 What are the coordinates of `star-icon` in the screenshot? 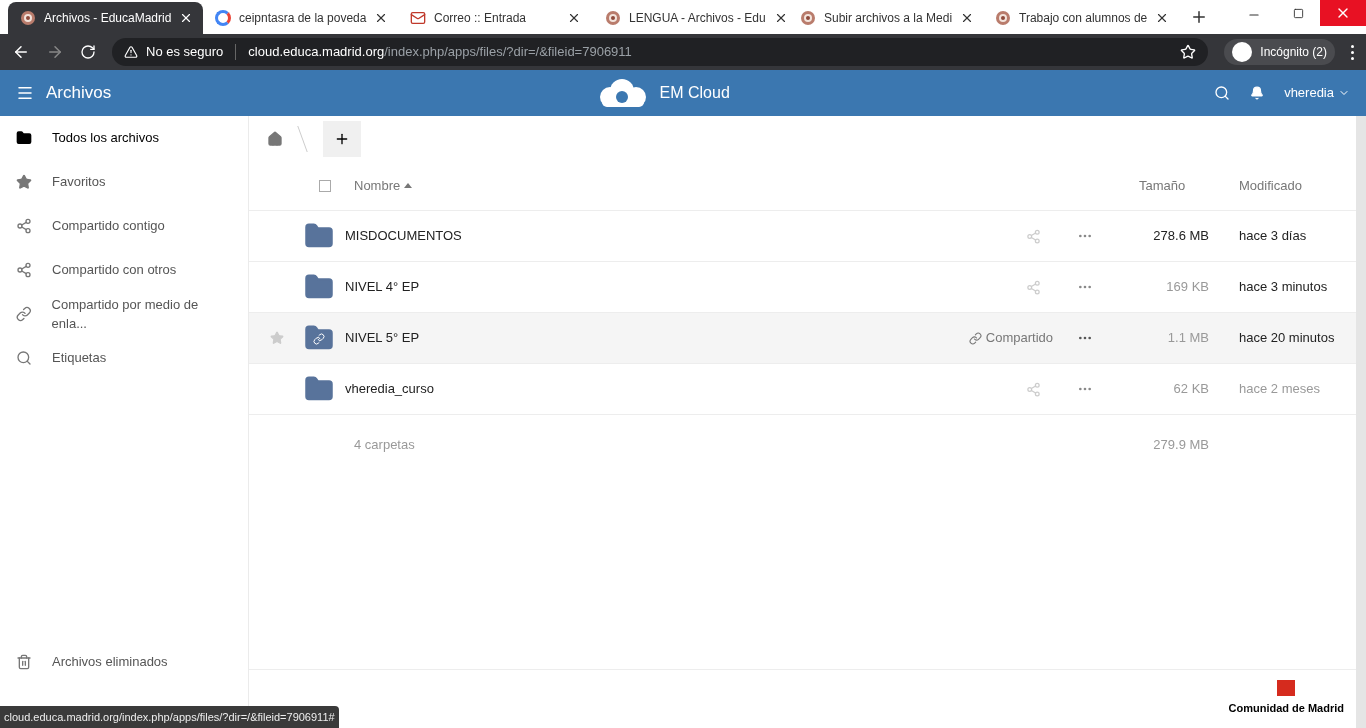 It's located at (24, 182).